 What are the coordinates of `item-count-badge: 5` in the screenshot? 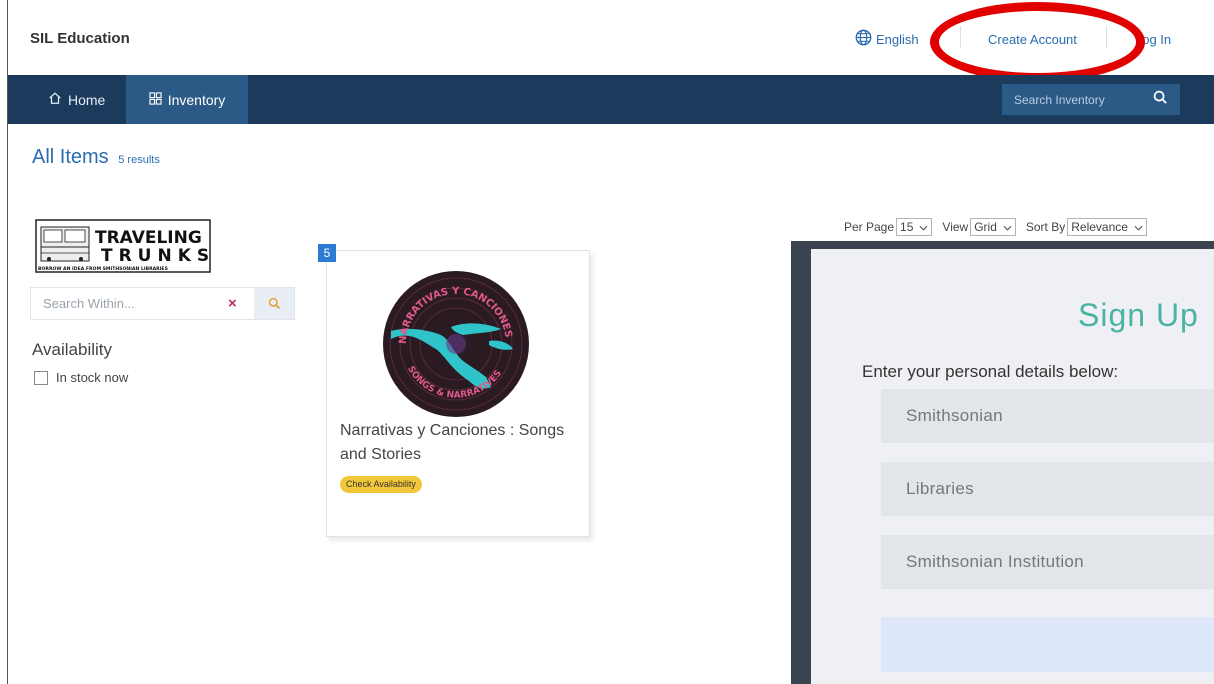 It's located at (327, 253).